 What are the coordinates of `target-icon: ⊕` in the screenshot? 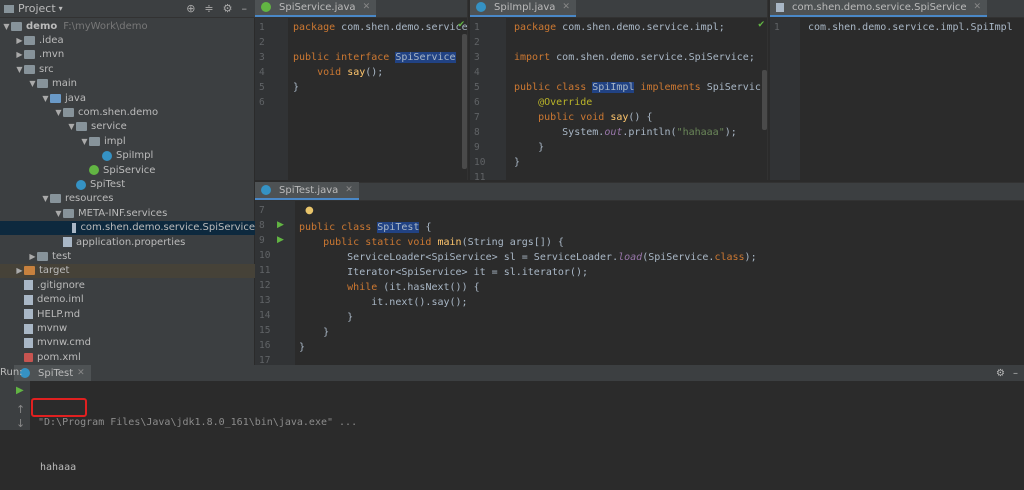 It's located at (190, 8).